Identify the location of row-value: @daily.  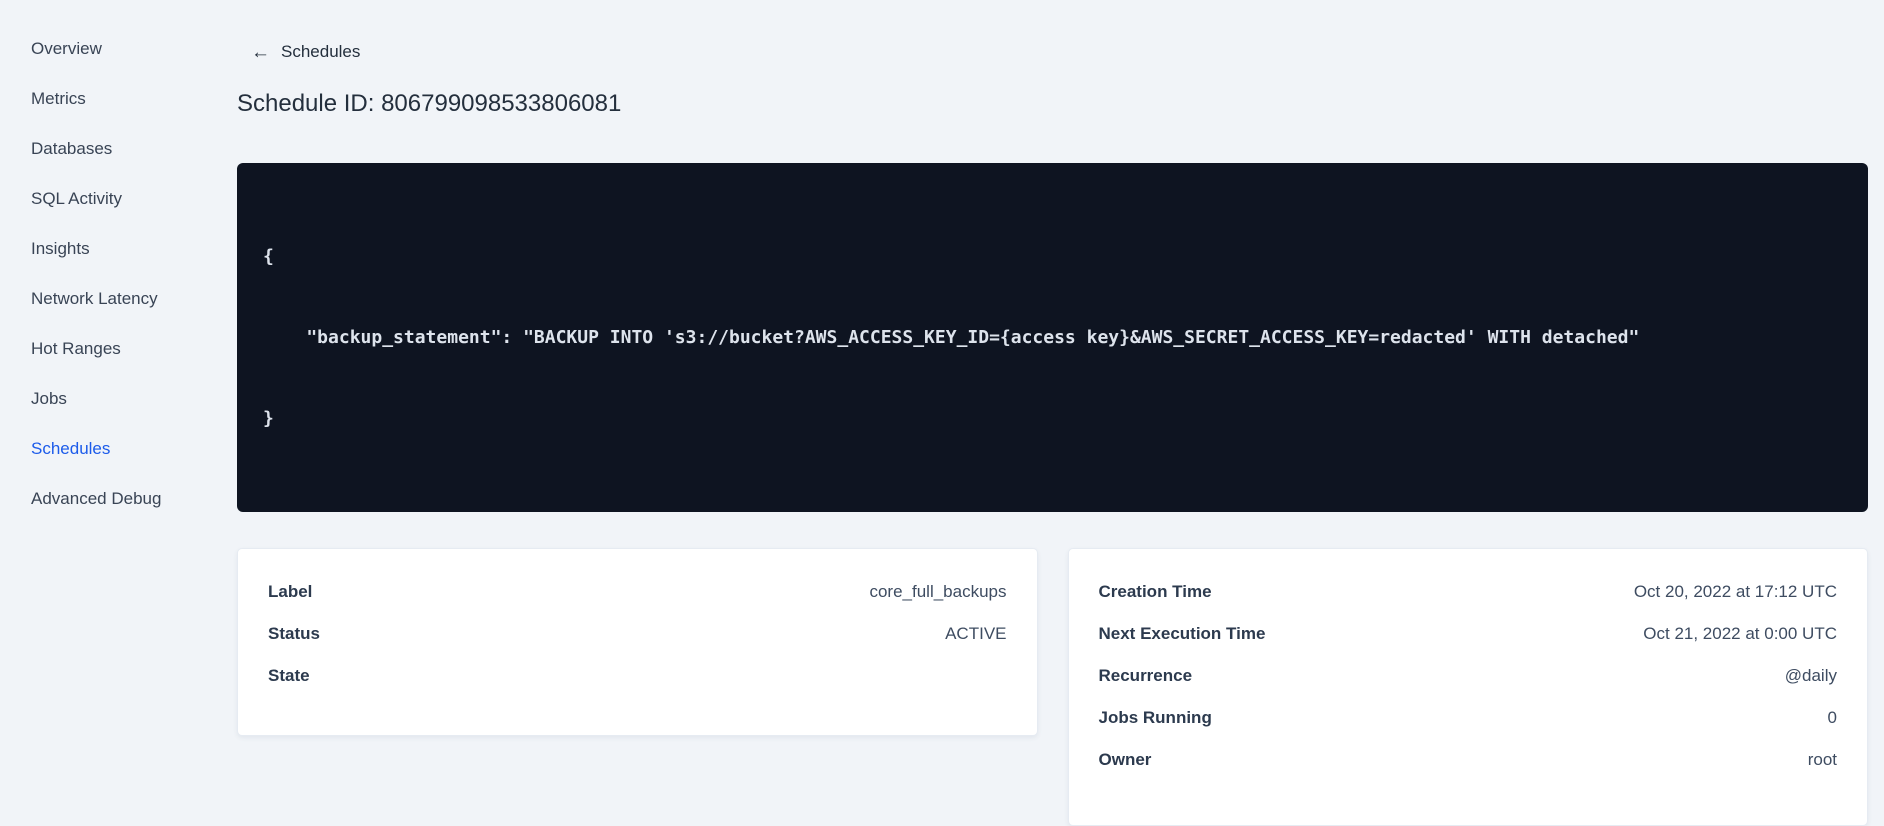
(1810, 675).